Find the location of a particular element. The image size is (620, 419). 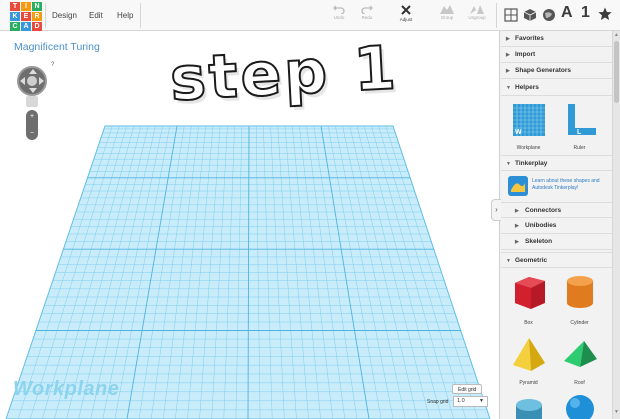

group-icon is located at coordinates (447, 9).